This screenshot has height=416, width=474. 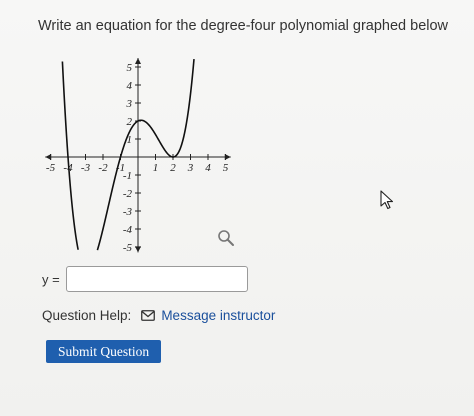 I want to click on x-tick-label: 1, so click(x=156, y=168).